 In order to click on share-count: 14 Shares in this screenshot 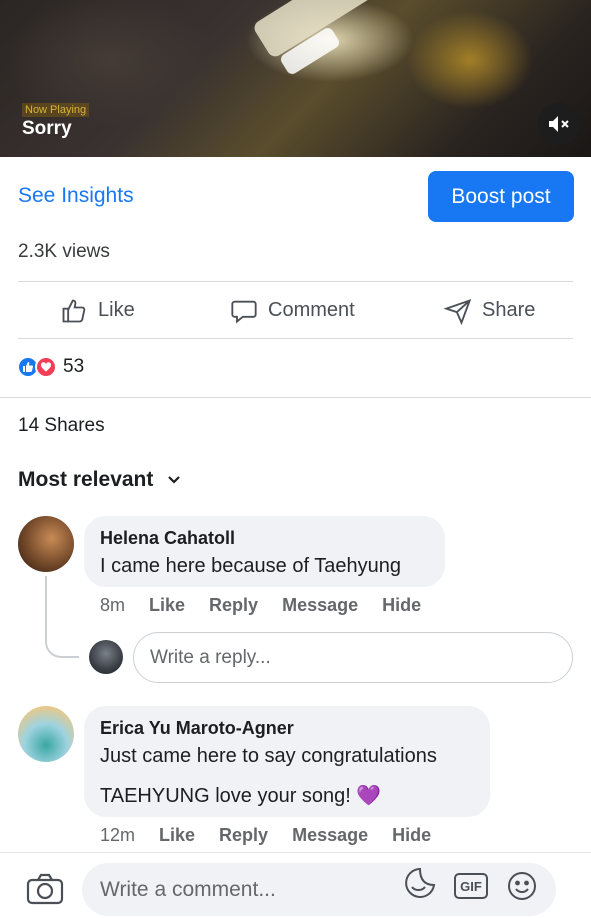, I will do `click(61, 426)`.